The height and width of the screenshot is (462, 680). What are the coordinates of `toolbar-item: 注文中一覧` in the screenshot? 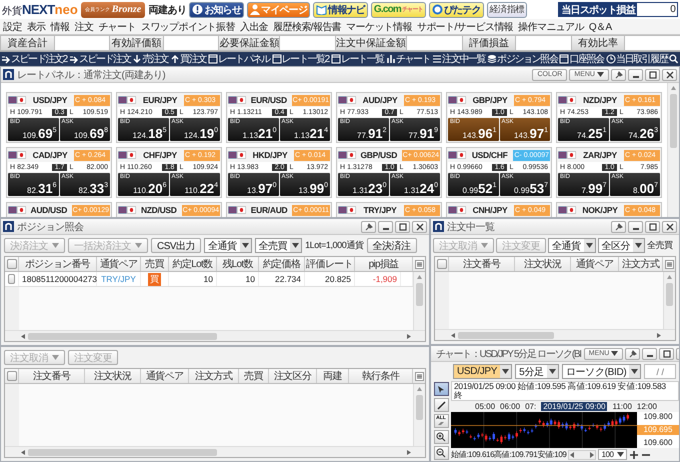 It's located at (459, 59).